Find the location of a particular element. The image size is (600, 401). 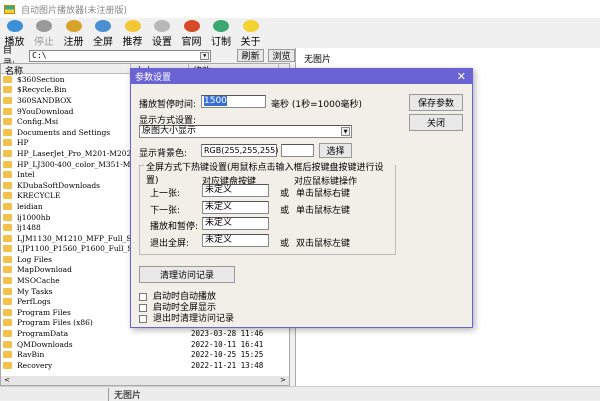

list-item: QMDownloads 2022-10-11 16:41 is located at coordinates (145, 344).